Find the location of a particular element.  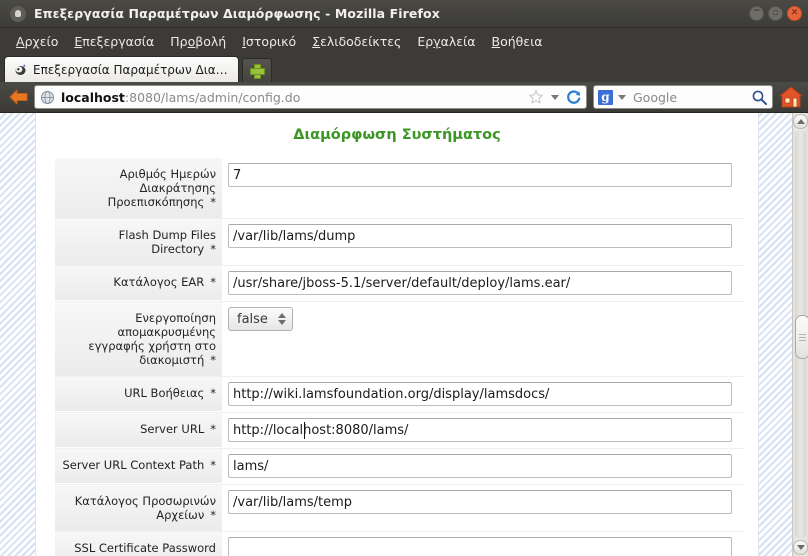

form-row: SSL Certificate Password is located at coordinates (400, 543).